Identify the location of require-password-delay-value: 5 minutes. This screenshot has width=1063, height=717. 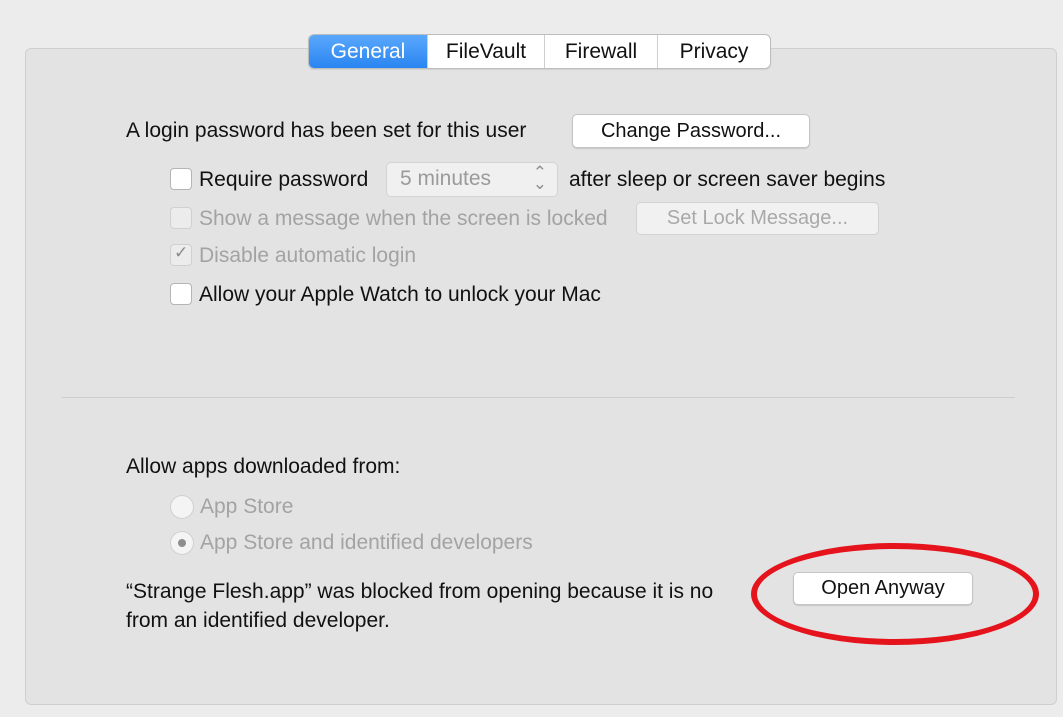
(446, 178).